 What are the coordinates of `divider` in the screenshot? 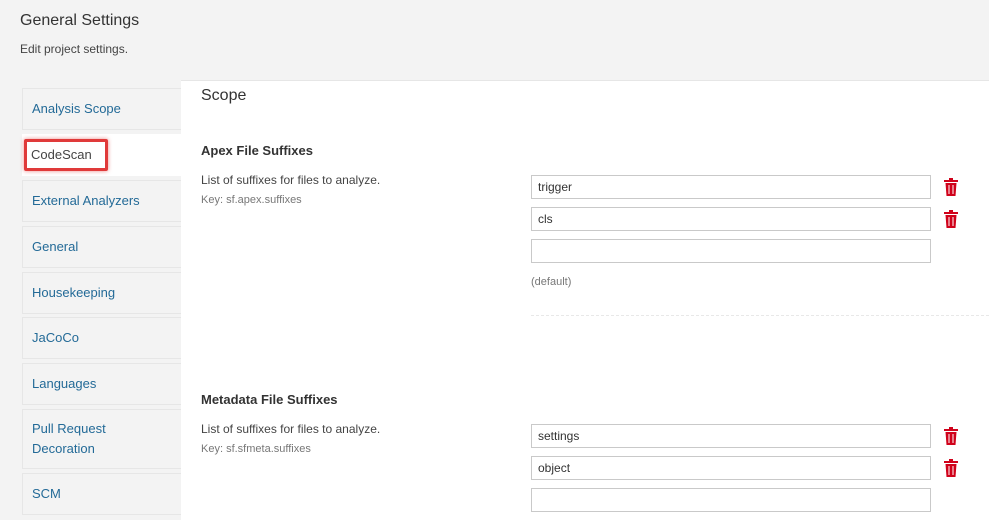 It's located at (760, 315).